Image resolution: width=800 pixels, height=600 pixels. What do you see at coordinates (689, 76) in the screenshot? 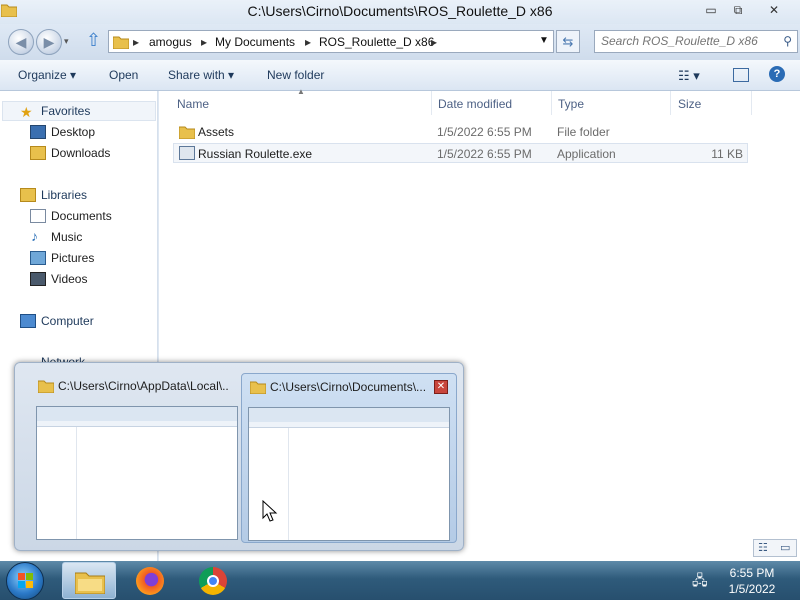
I see `view-options-icon: ☷ ▾` at bounding box center [689, 76].